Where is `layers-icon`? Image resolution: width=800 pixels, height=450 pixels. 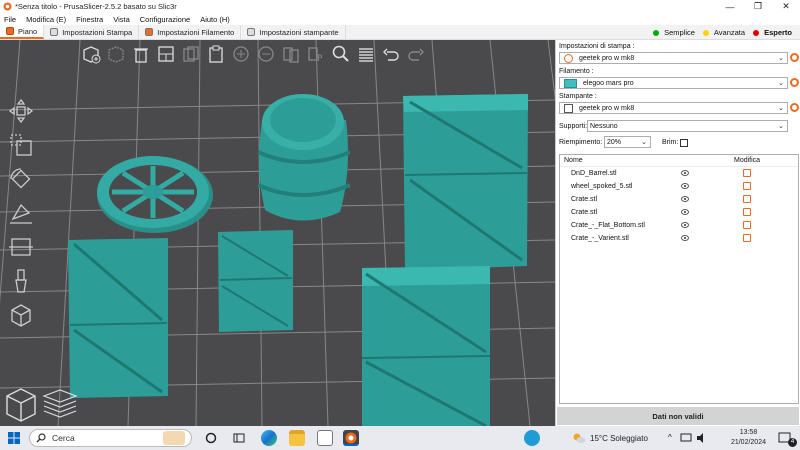 layers-icon is located at coordinates (366, 54).